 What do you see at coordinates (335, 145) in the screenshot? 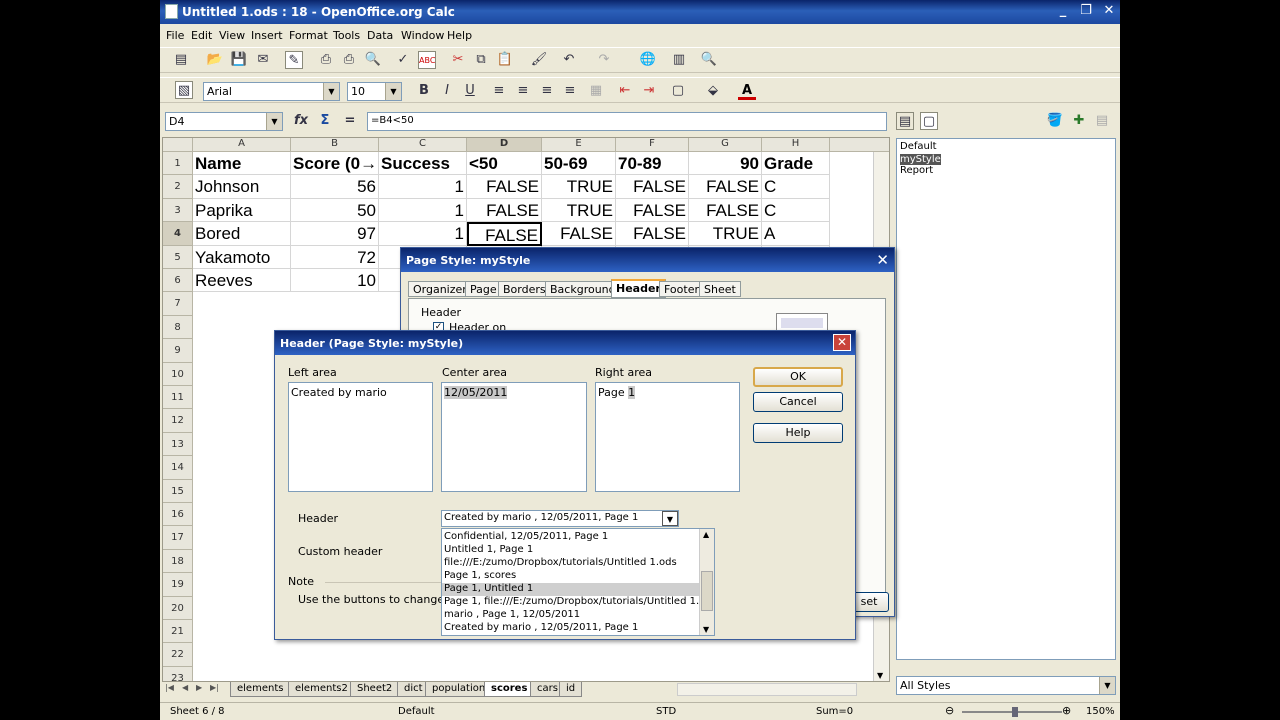
I see `column-header: B` at bounding box center [335, 145].